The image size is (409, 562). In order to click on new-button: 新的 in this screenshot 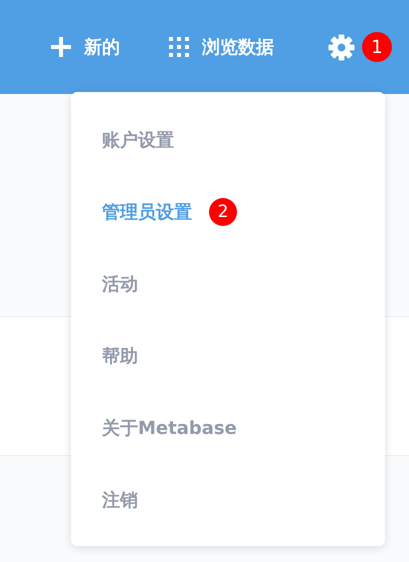, I will do `click(102, 47)`.